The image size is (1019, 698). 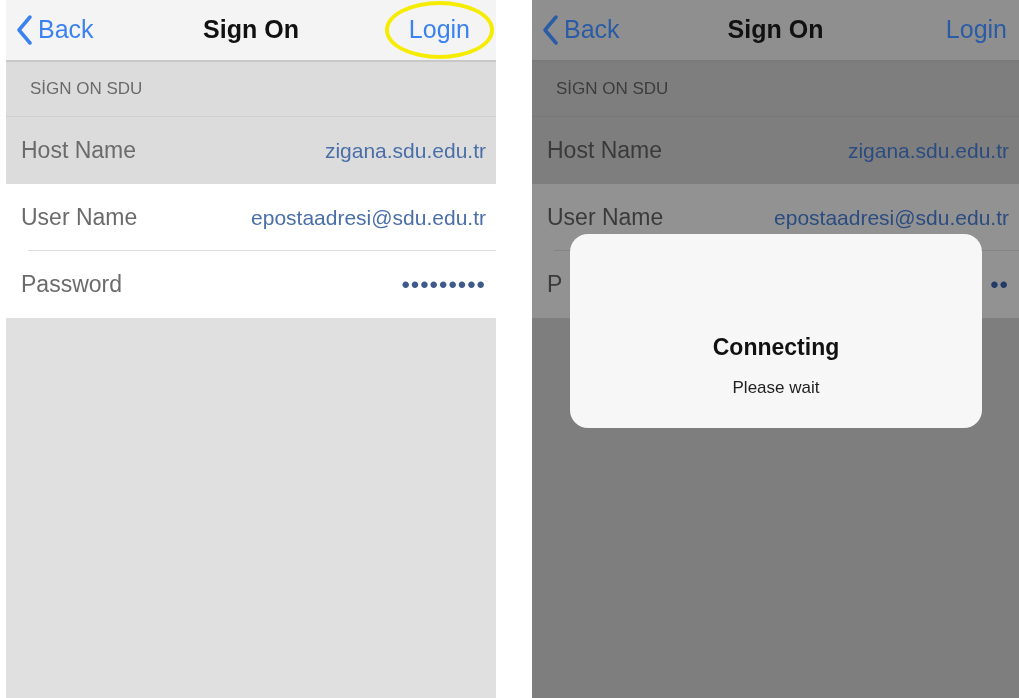 What do you see at coordinates (443, 284) in the screenshot?
I see `password-field: •••••••••` at bounding box center [443, 284].